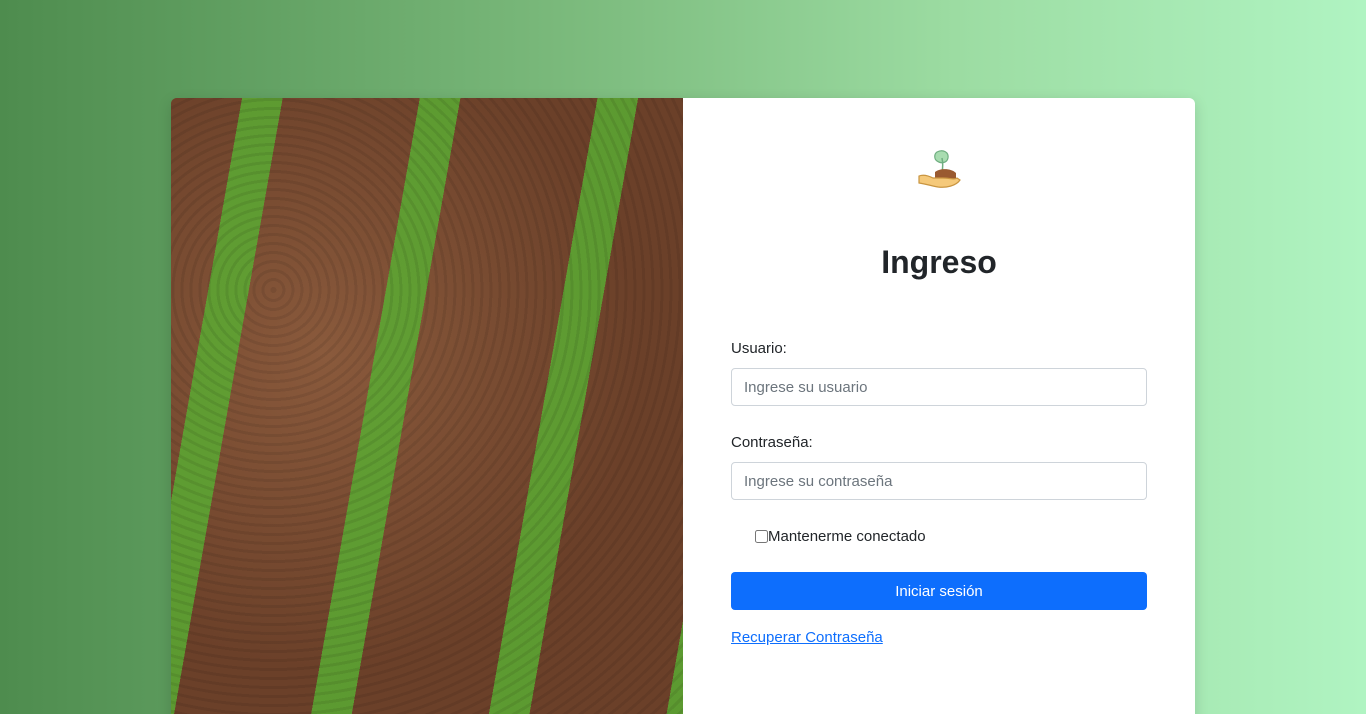 The image size is (1366, 714). What do you see at coordinates (939, 262) in the screenshot?
I see `page-title: Ingreso` at bounding box center [939, 262].